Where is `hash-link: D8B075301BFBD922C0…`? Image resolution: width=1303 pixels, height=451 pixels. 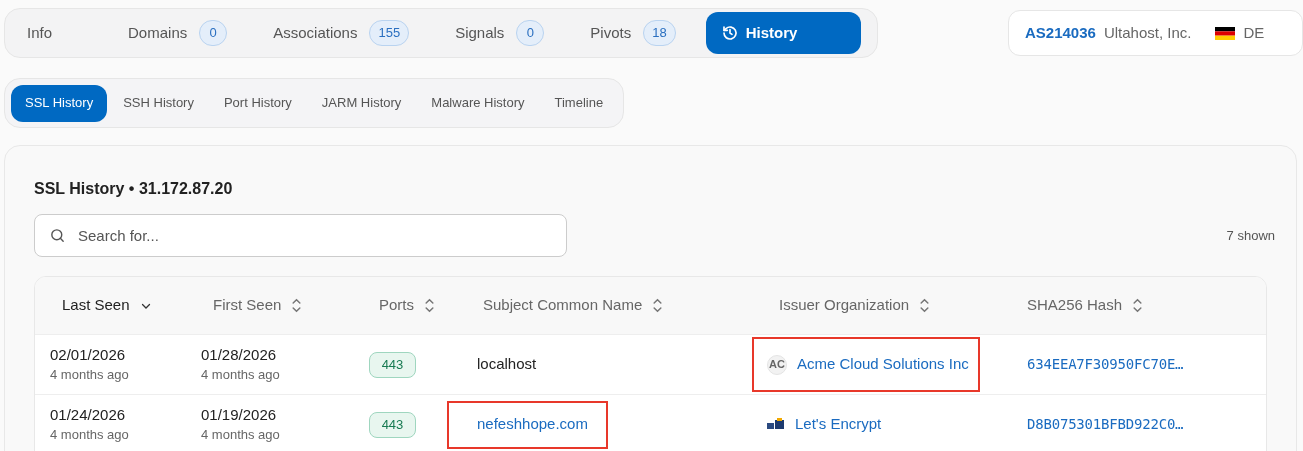 hash-link: D8B075301BFBD922C0… is located at coordinates (1146, 424).